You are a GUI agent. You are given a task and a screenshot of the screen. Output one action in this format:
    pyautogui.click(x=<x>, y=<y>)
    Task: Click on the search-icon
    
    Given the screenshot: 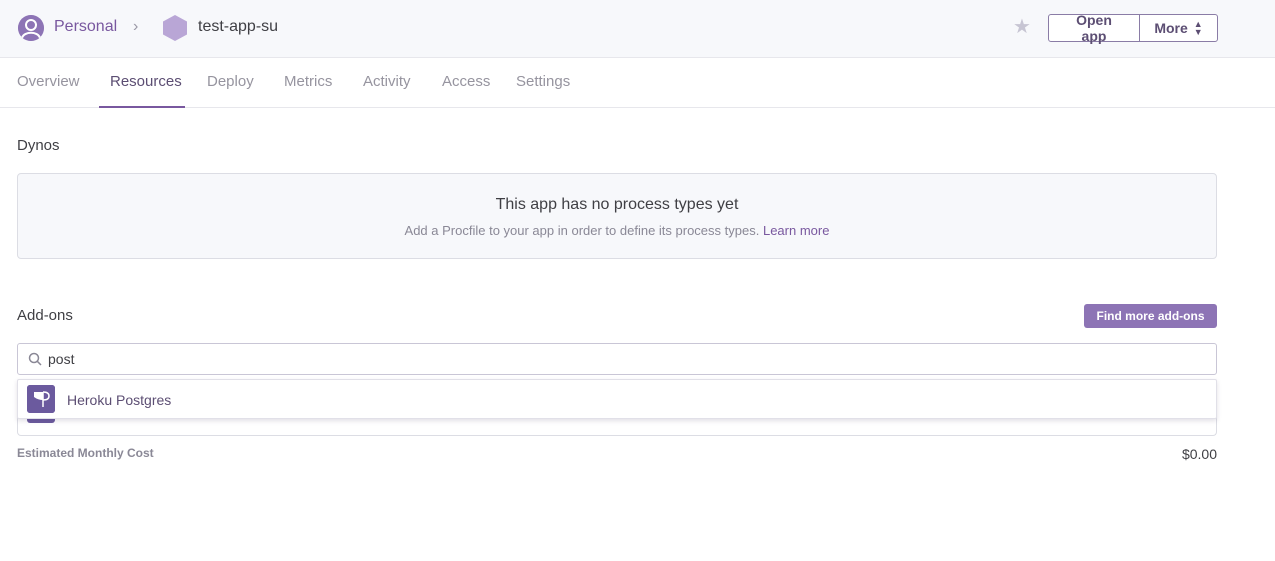 What is the action you would take?
    pyautogui.click(x=35, y=359)
    